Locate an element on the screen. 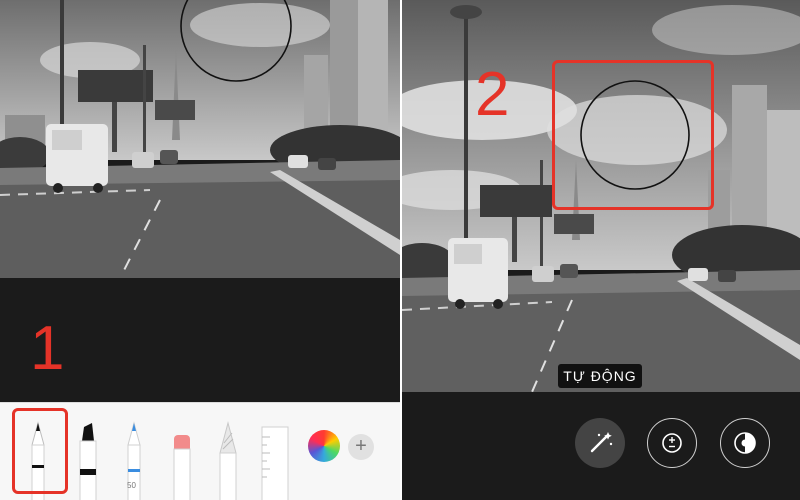 This screenshot has width=800, height=500. auto-label: TỰ ĐỘNG is located at coordinates (600, 376).